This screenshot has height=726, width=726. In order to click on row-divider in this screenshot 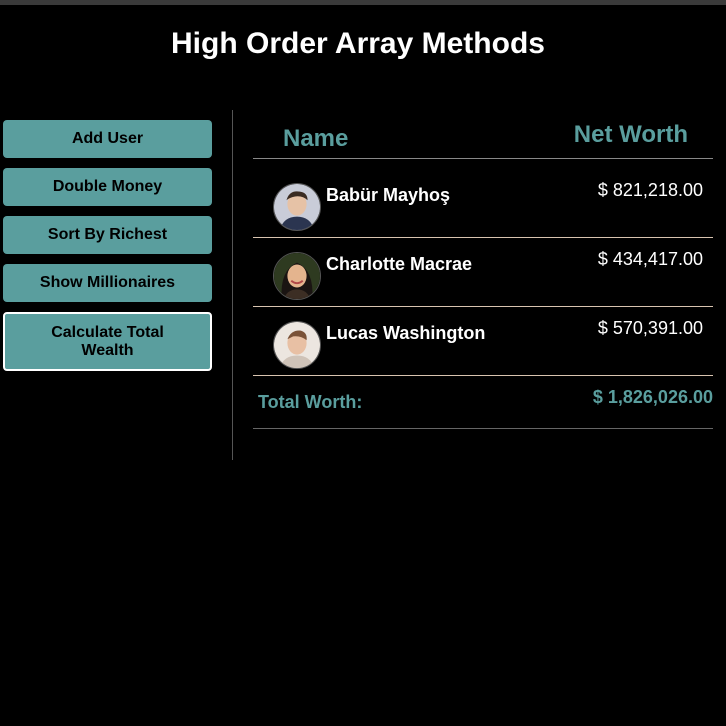, I will do `click(483, 375)`.